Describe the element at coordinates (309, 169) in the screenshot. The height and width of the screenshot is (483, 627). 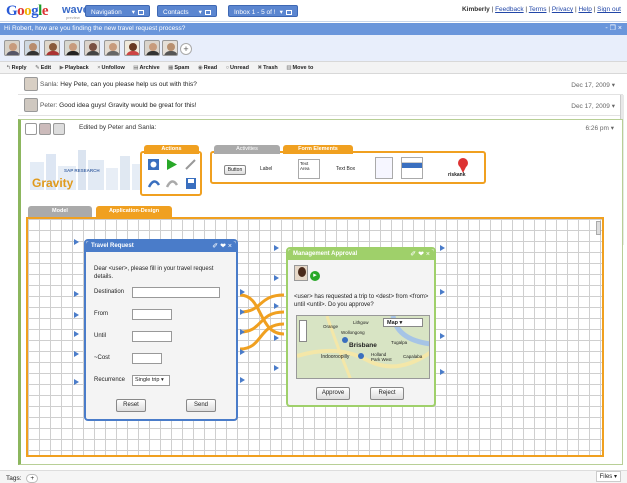
I see `palette-textarea-element: Text Area` at that location.